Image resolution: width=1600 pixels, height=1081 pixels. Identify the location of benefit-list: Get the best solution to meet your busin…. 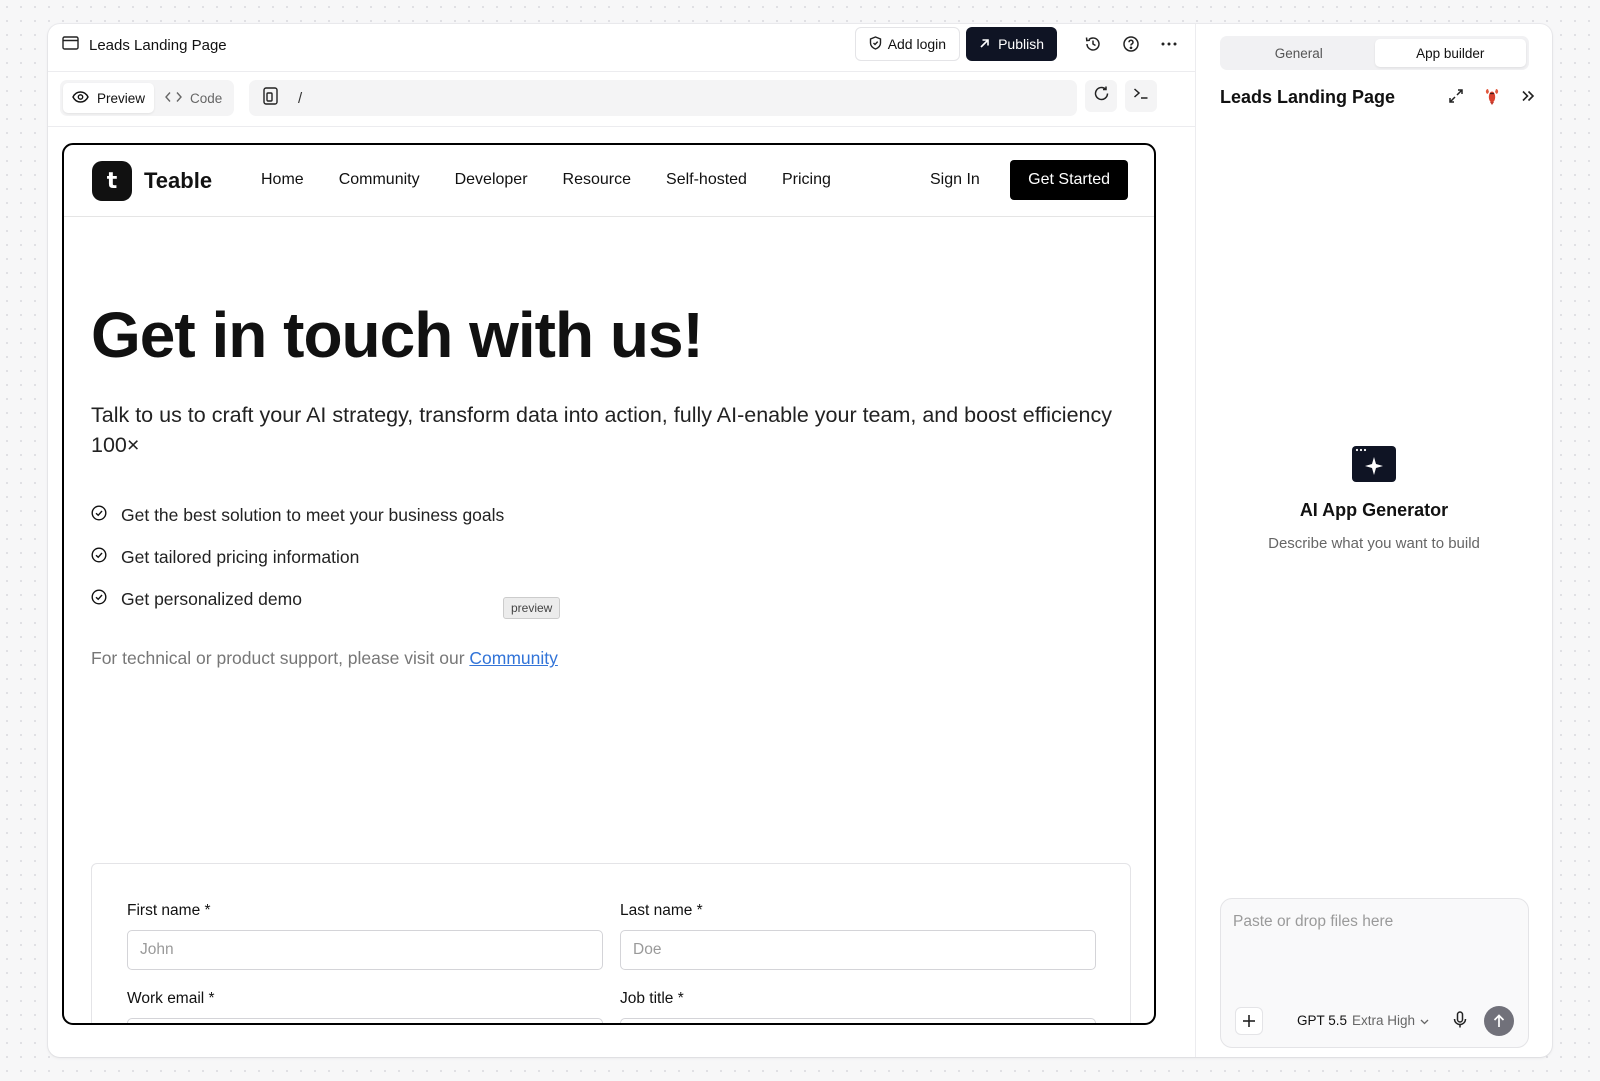
(611, 557).